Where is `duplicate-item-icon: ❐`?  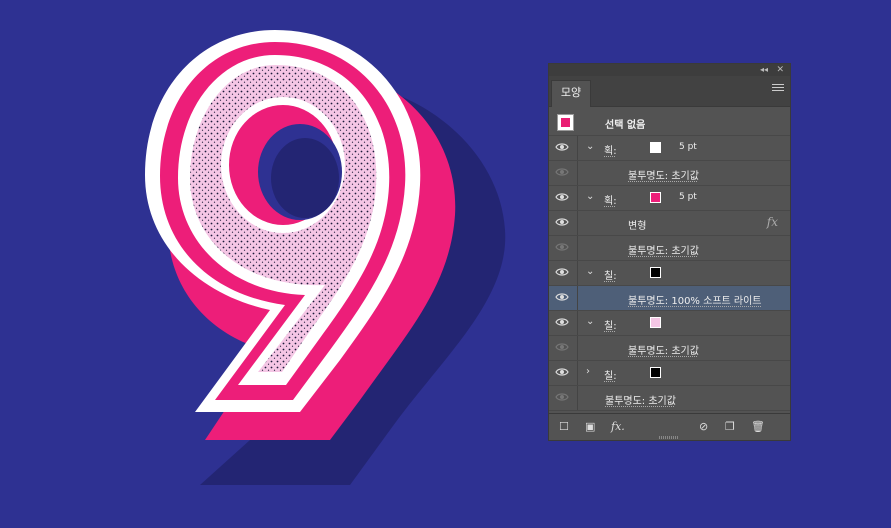
duplicate-item-icon: ❐ is located at coordinates (730, 426).